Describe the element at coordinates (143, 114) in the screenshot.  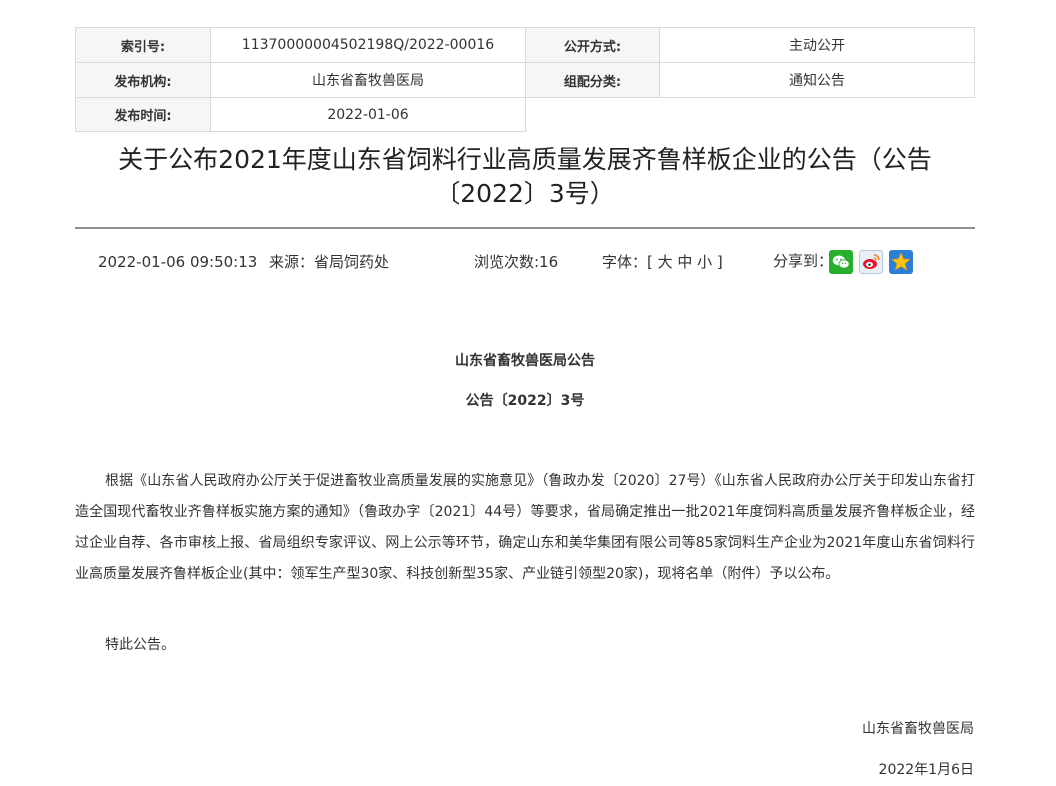
I see `publish-date-label: 发布时间:` at that location.